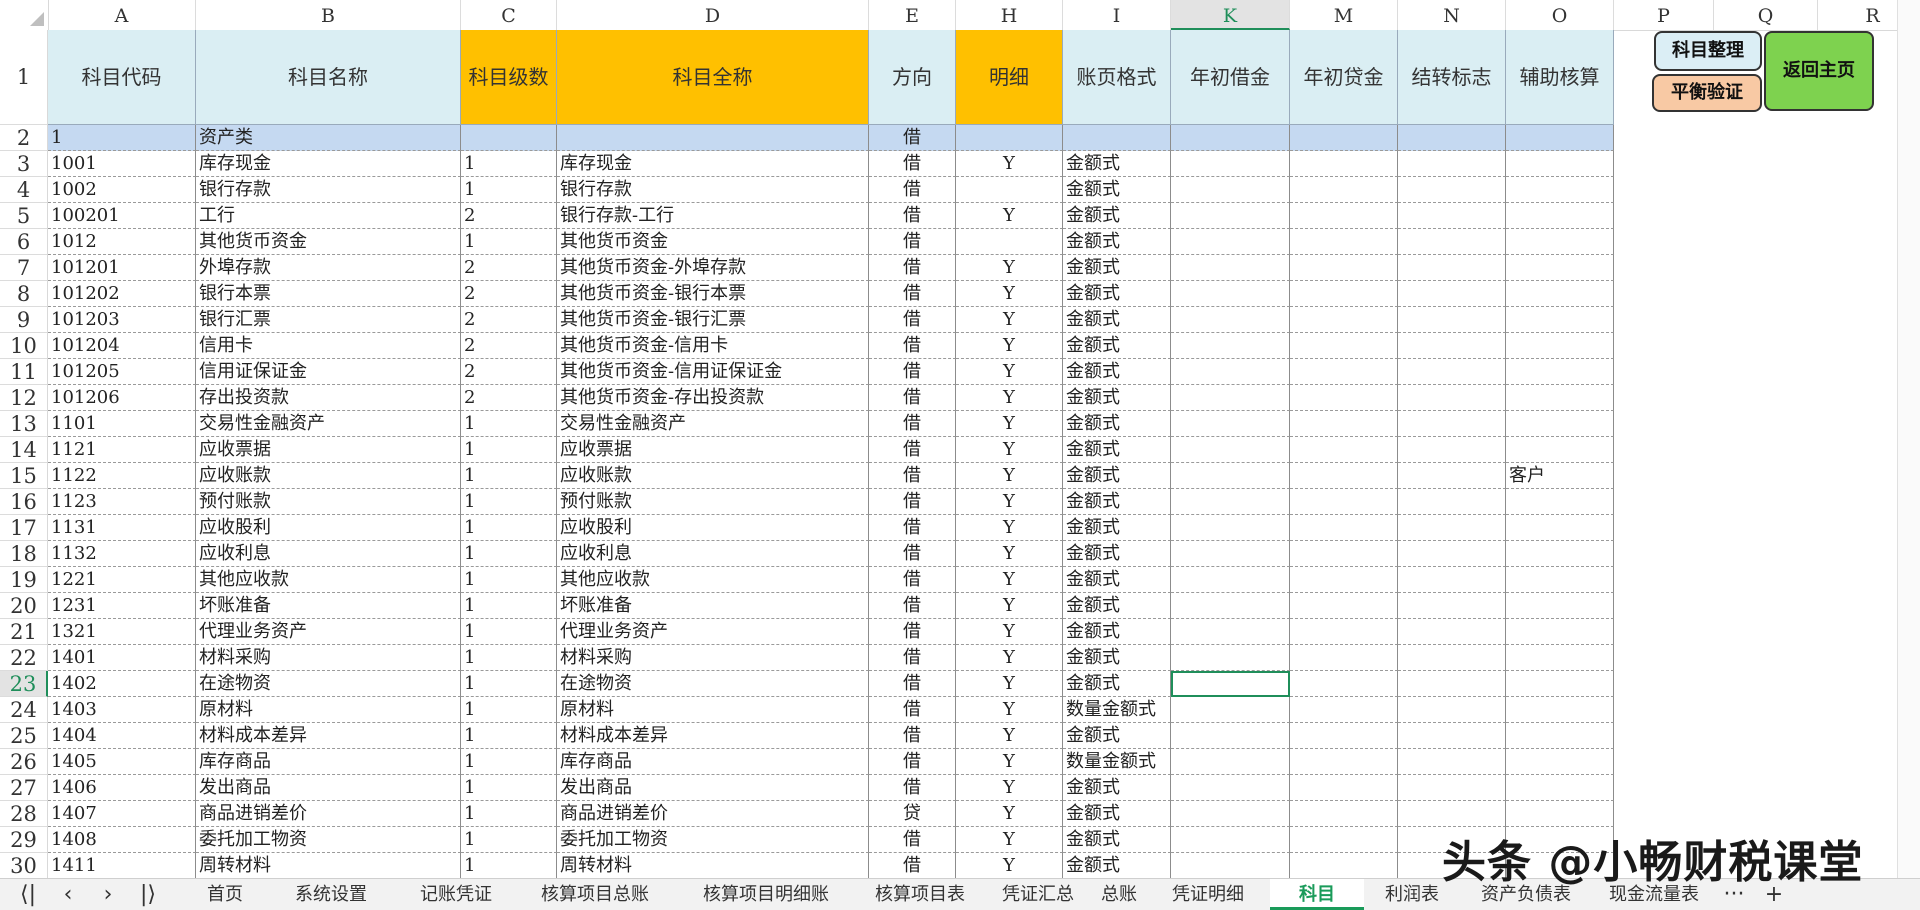 Image resolution: width=1920 pixels, height=910 pixels. What do you see at coordinates (24, 372) in the screenshot?
I see `row-header: 11` at bounding box center [24, 372].